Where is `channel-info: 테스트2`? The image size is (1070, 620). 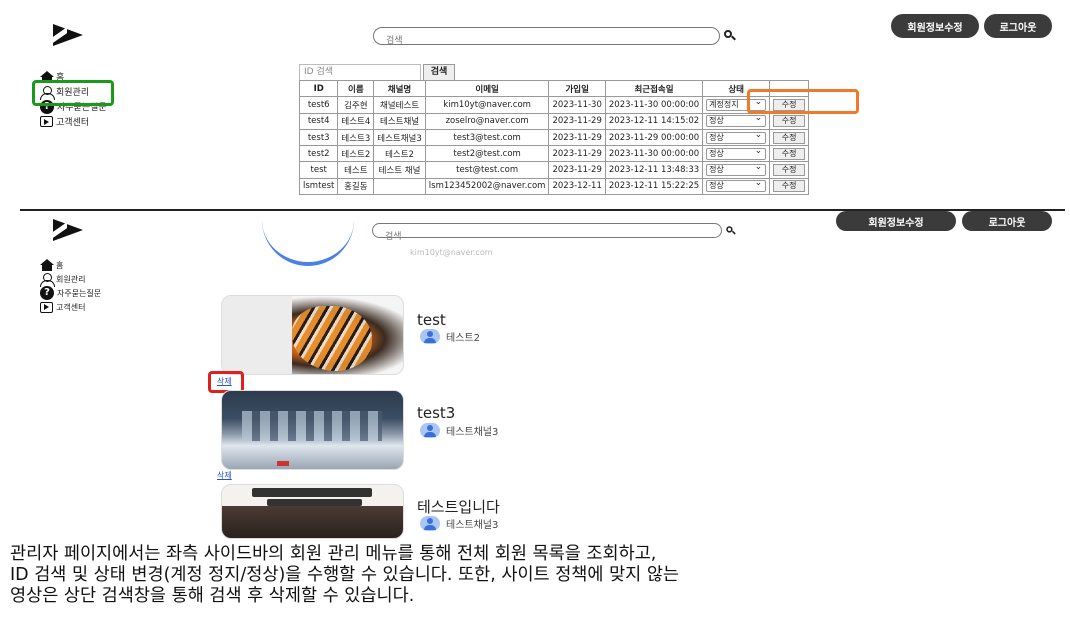
channel-info: 테스트2 is located at coordinates (450, 336).